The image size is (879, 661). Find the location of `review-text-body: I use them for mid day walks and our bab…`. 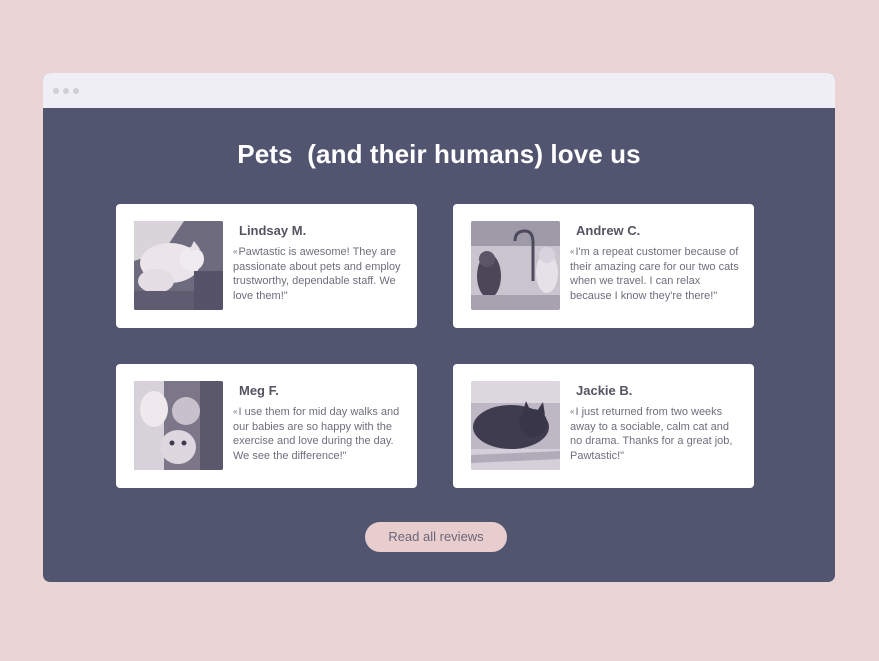

review-text-body: I use them for mid day walks and our bab… is located at coordinates (316, 434).